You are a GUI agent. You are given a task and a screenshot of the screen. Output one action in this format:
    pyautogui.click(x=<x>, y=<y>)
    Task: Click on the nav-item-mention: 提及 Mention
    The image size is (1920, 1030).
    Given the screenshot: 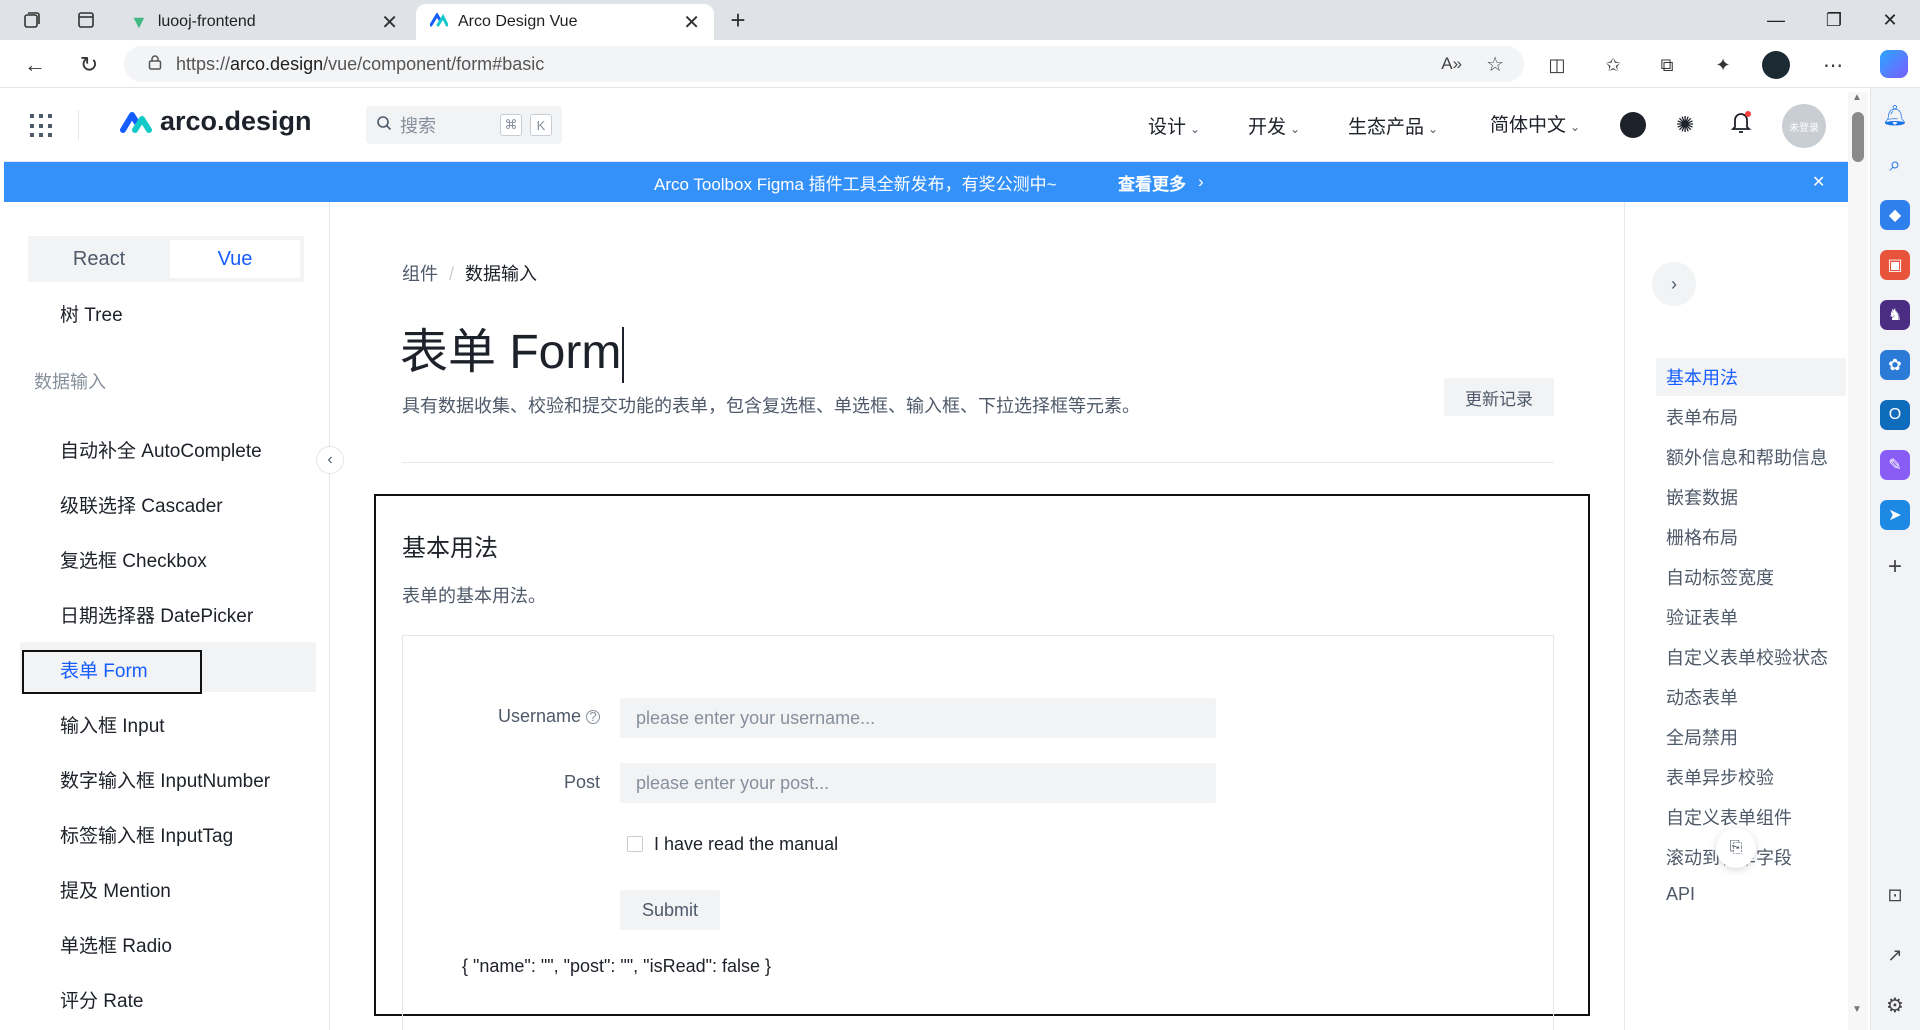 What is the action you would take?
    pyautogui.click(x=115, y=889)
    